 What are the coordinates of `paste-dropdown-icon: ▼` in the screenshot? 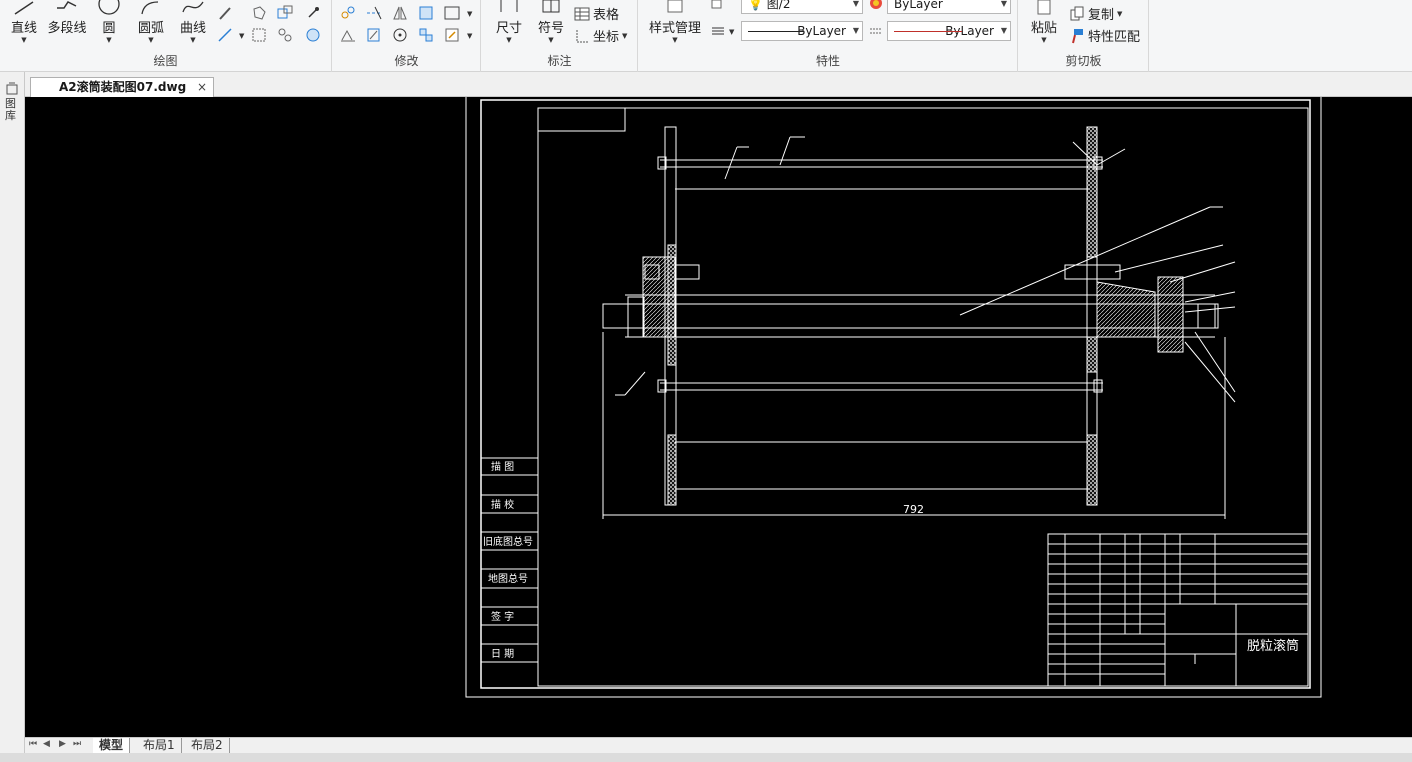 It's located at (1044, 40).